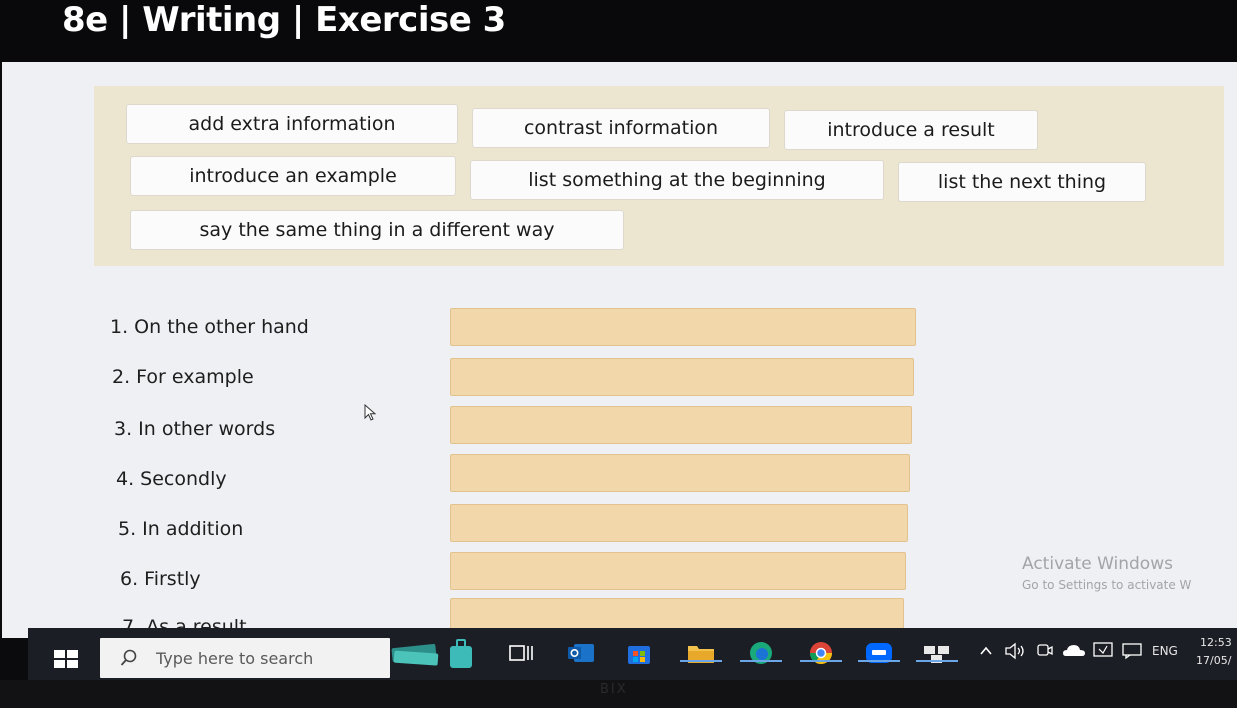  Describe the element at coordinates (937, 653) in the screenshot. I see `remote-desktop-icon` at that location.